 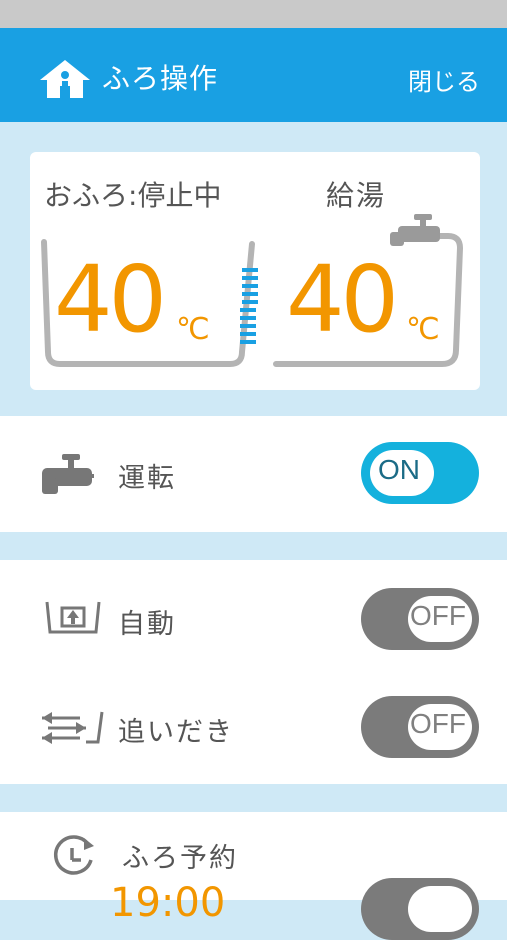 What do you see at coordinates (73, 855) in the screenshot?
I see `timer-icon` at bounding box center [73, 855].